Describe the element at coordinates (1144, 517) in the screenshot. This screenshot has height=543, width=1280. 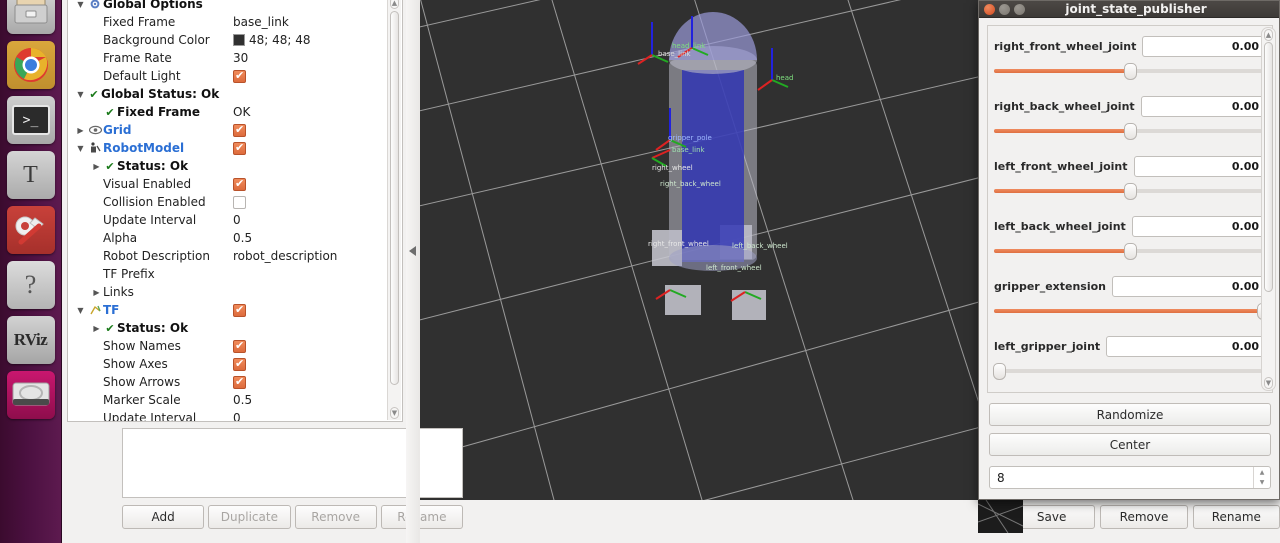
I see `remove-button: Remove` at that location.